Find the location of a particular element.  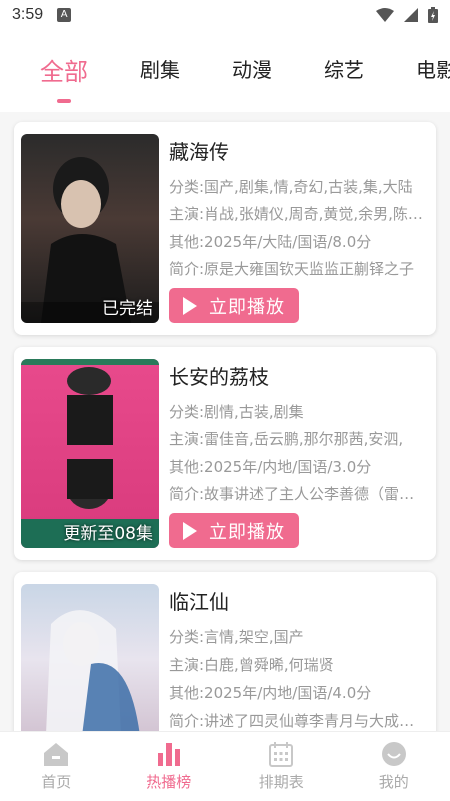

poster-status: 已完结 is located at coordinates (127, 309).